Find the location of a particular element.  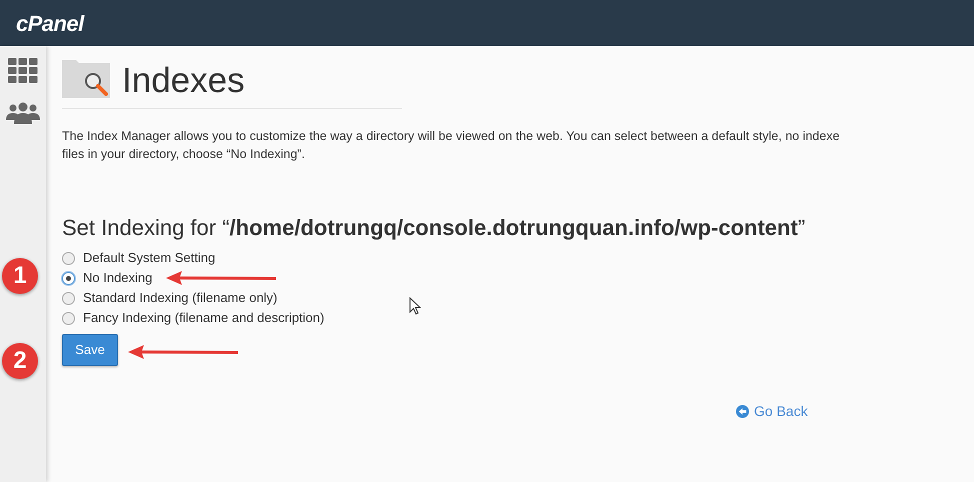

go-back-link: Go Back is located at coordinates (781, 411).